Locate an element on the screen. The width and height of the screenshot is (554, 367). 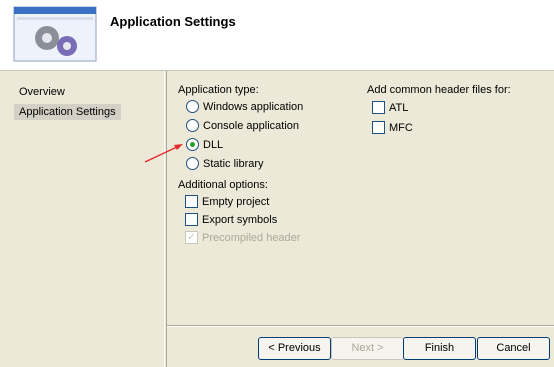
next-button: Next > is located at coordinates (367, 348).